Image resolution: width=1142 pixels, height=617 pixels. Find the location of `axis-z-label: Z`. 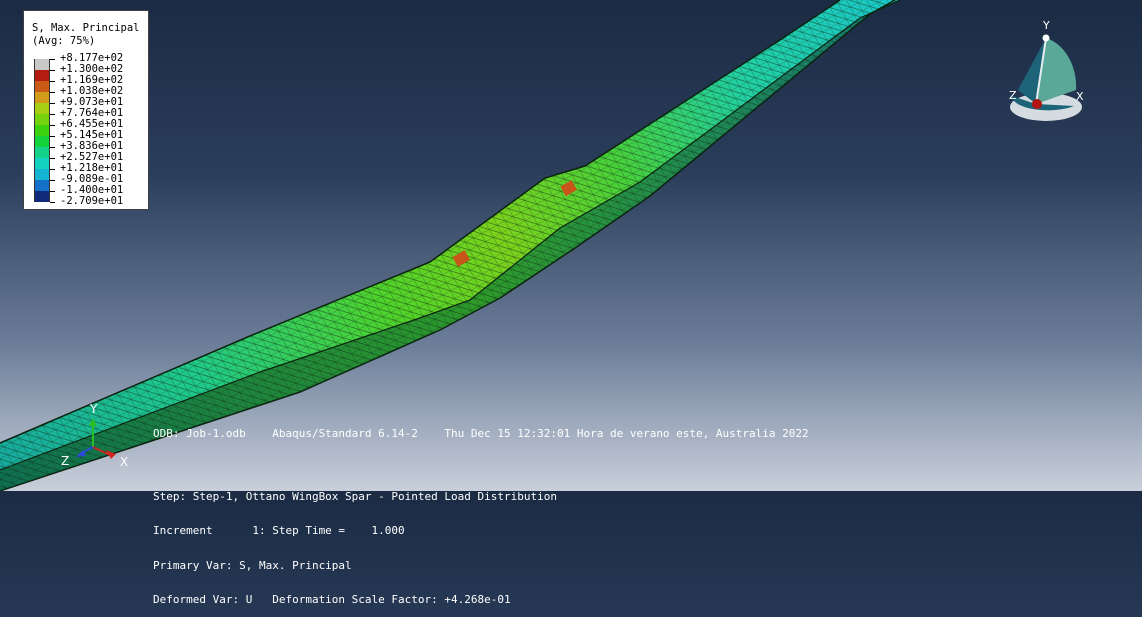

axis-z-label: Z is located at coordinates (65, 461).